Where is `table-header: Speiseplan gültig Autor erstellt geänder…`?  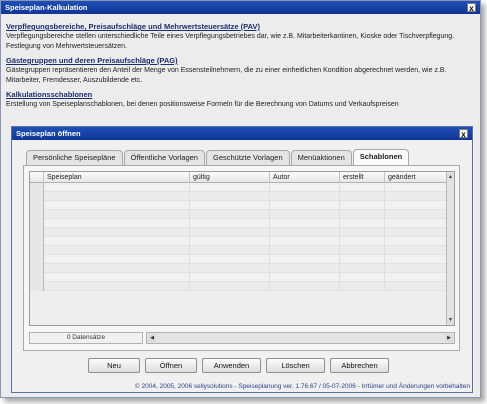
table-header: Speiseplan gültig Autor erstellt geänder… is located at coordinates (242, 177).